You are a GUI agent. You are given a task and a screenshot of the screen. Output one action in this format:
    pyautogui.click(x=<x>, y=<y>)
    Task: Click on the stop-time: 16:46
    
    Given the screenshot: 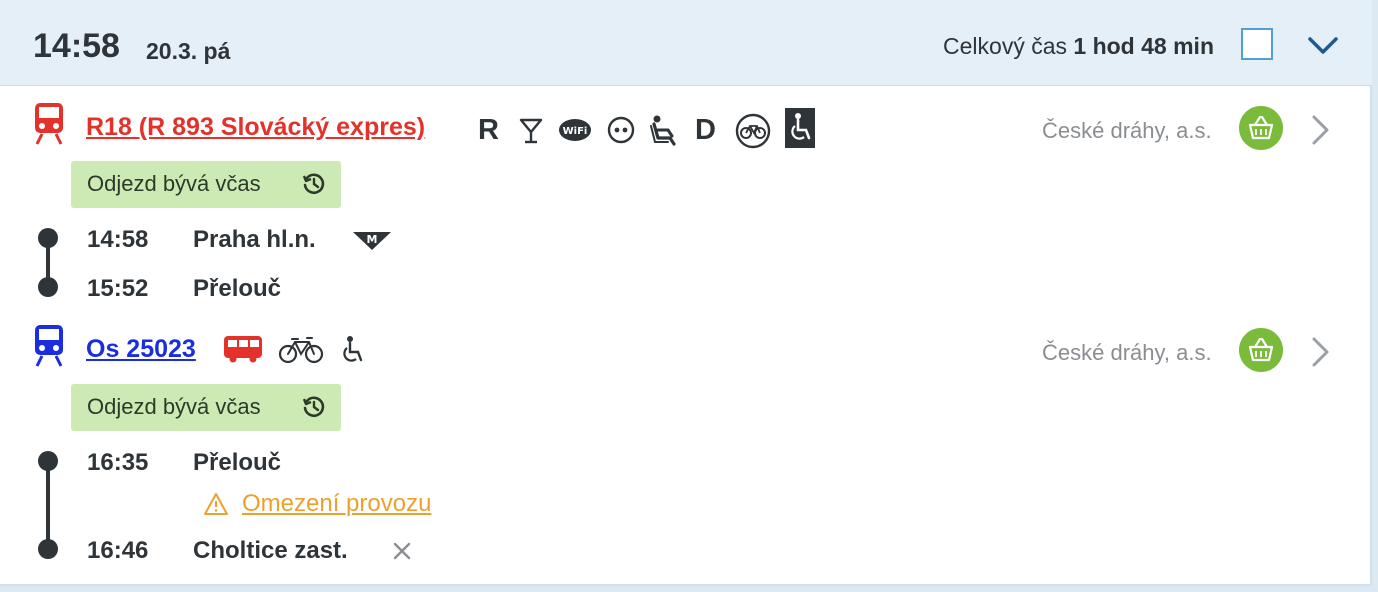 What is the action you would take?
    pyautogui.click(x=118, y=550)
    